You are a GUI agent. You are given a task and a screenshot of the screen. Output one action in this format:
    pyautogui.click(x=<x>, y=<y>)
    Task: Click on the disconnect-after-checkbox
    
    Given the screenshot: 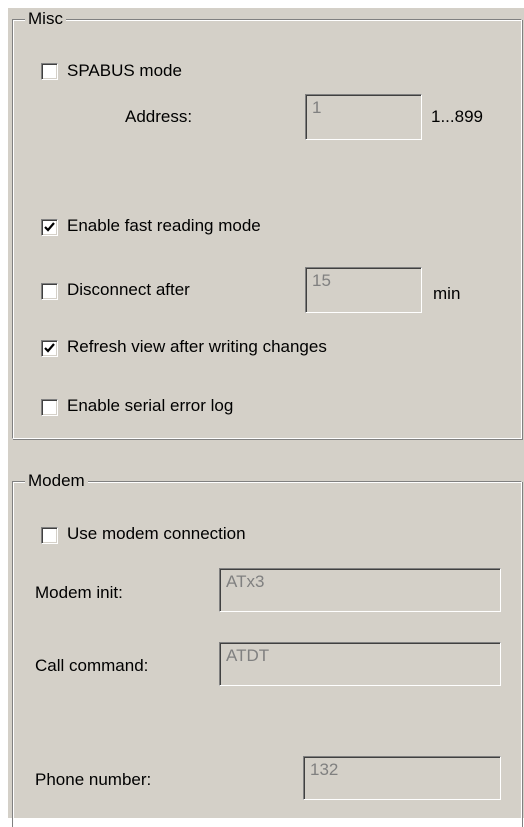 What is the action you would take?
    pyautogui.click(x=49, y=291)
    